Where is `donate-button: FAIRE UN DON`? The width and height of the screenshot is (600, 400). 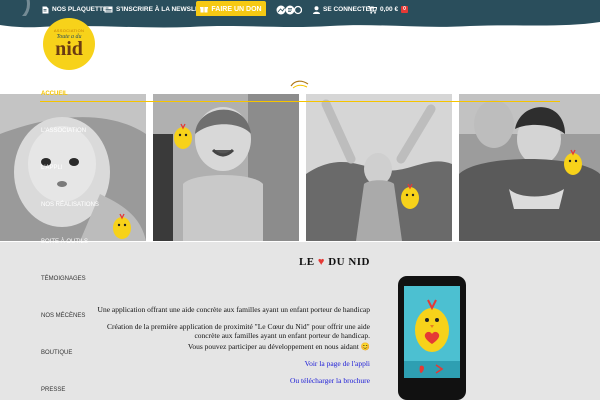
donate-button: FAIRE UN DON is located at coordinates (231, 9).